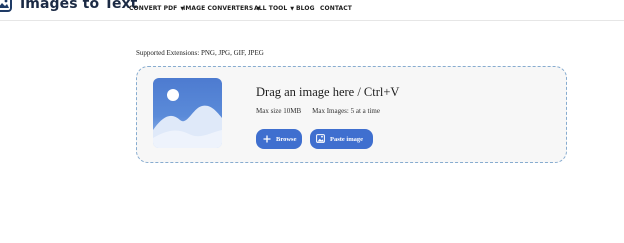  What do you see at coordinates (267, 140) in the screenshot?
I see `plus-icon` at bounding box center [267, 140].